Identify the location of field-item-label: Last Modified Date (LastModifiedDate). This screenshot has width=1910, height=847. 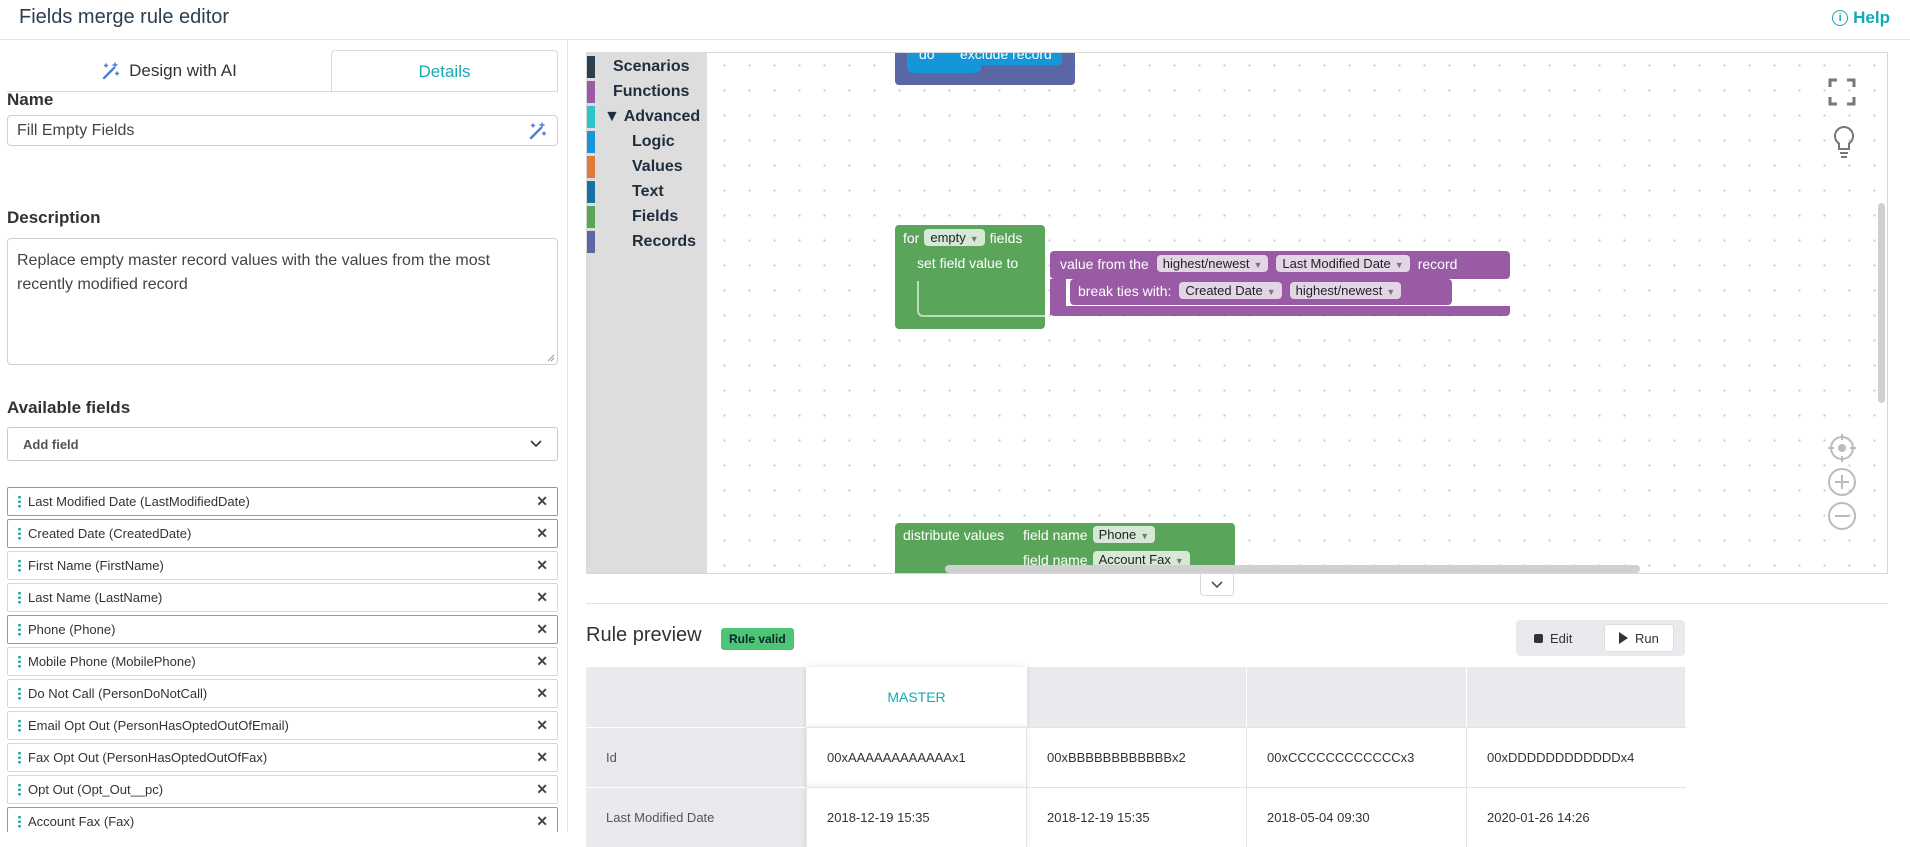
(139, 501).